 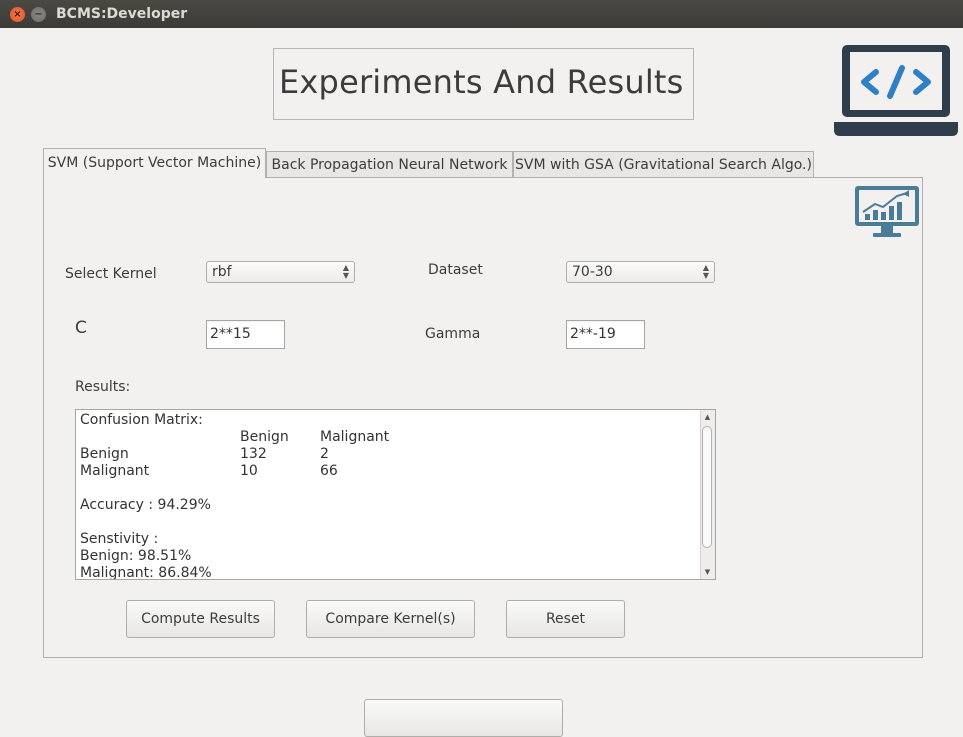 What do you see at coordinates (222, 272) in the screenshot?
I see `kernel-select-value: rbf` at bounding box center [222, 272].